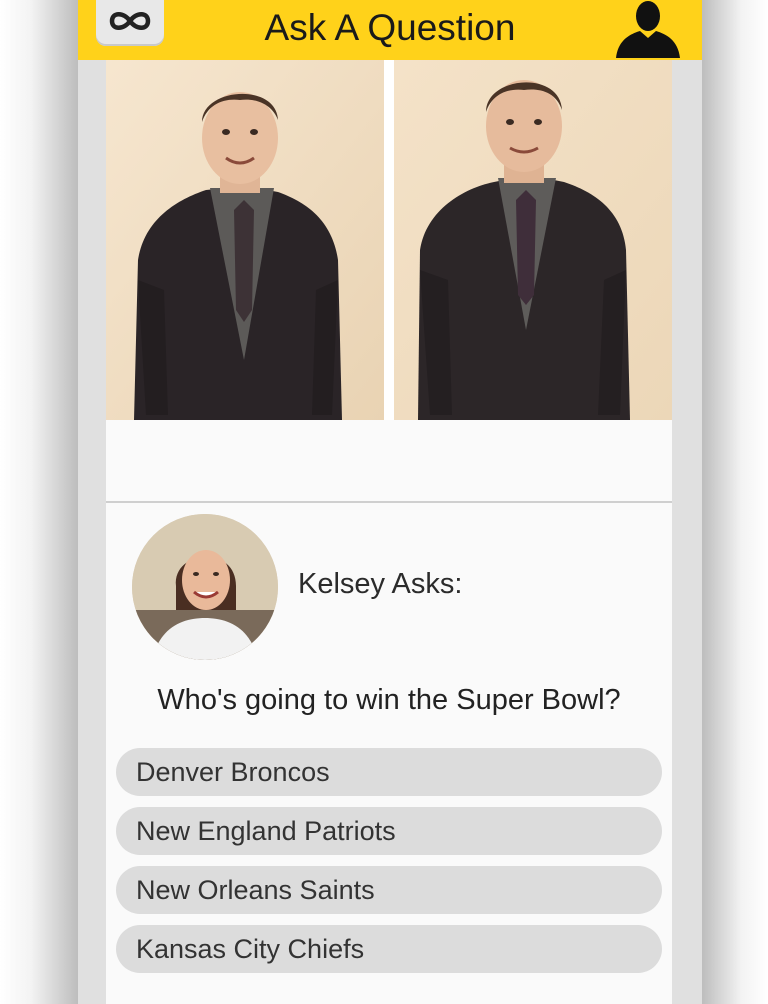 This screenshot has height=1004, width=768. What do you see at coordinates (389, 949) in the screenshot?
I see `answer-option-4: Kansas City Chiefs` at bounding box center [389, 949].